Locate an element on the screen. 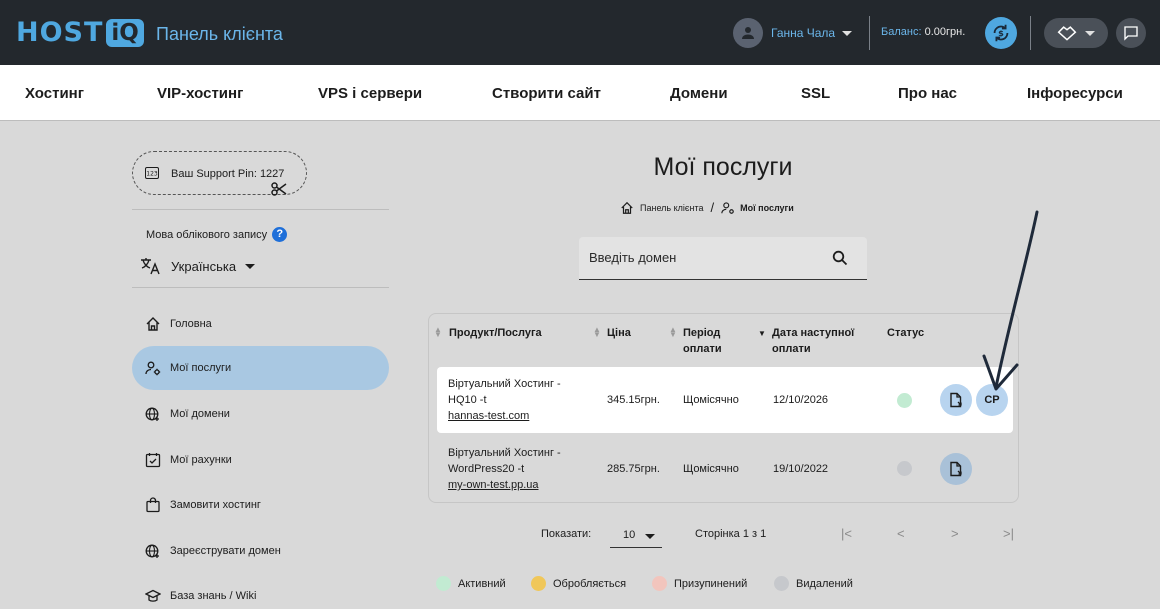 The image size is (1160, 609). user-name: Ганна Чала is located at coordinates (803, 33).